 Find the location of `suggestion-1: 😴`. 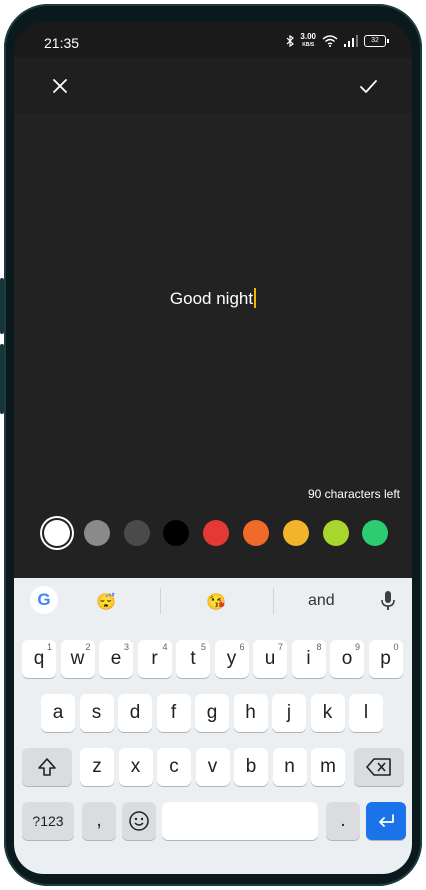

suggestion-1: 😴 is located at coordinates (106, 602).